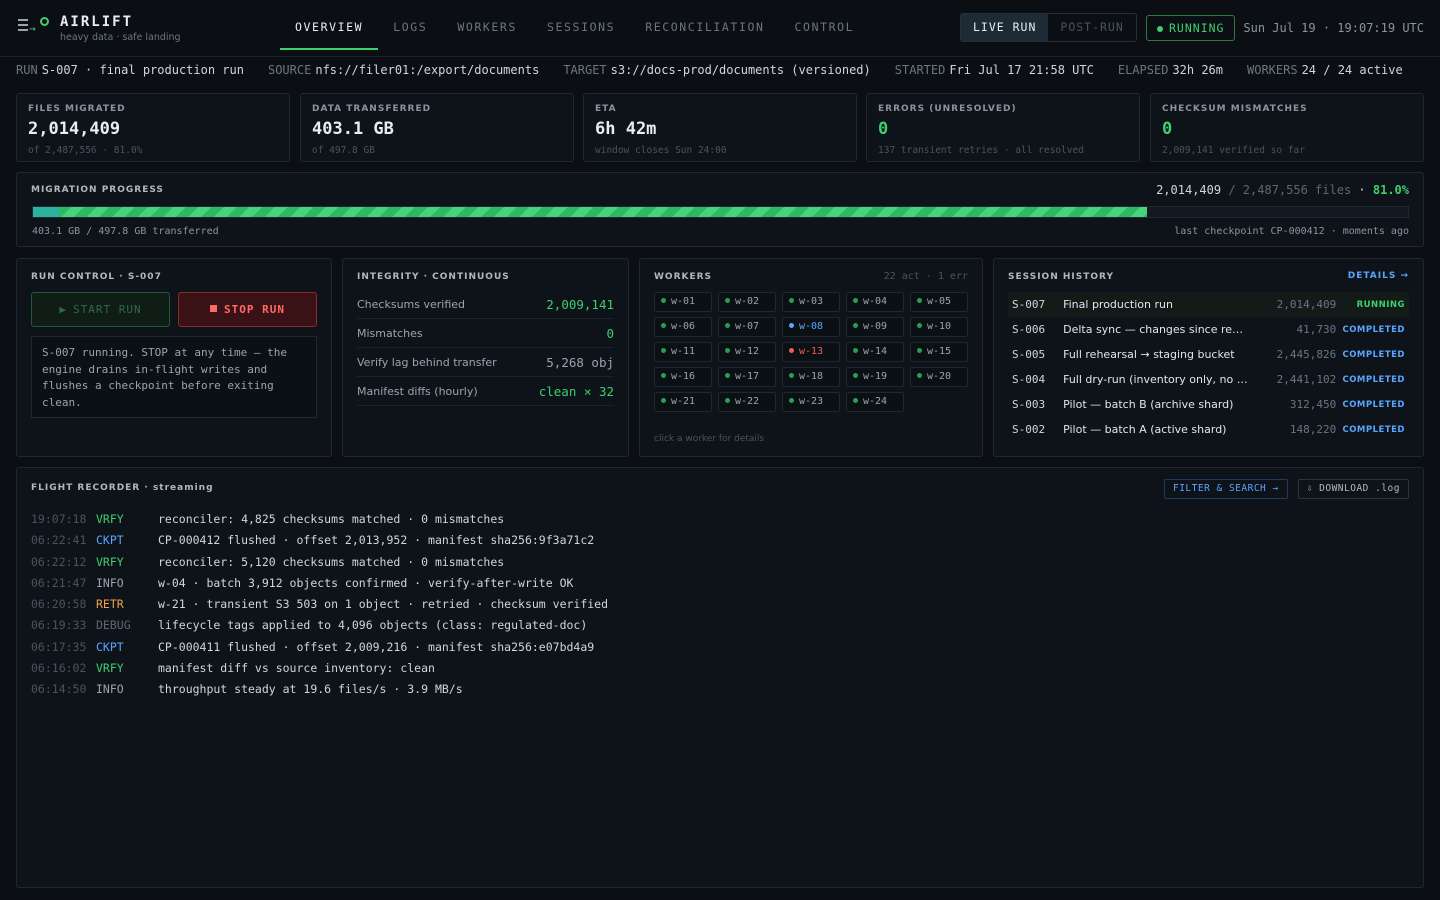 This screenshot has width=1440, height=900. What do you see at coordinates (1029, 404) in the screenshot?
I see `session-id: S-003` at bounding box center [1029, 404].